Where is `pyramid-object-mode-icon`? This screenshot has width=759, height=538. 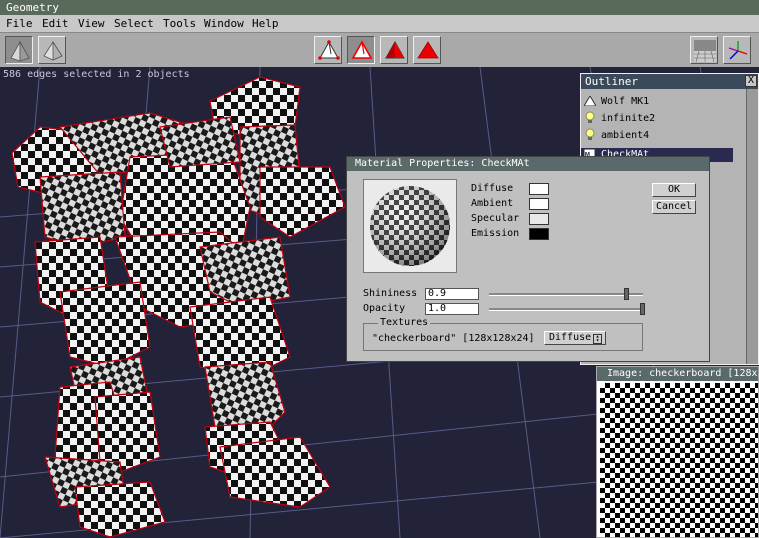
pyramid-object-mode-icon is located at coordinates (20, 51).